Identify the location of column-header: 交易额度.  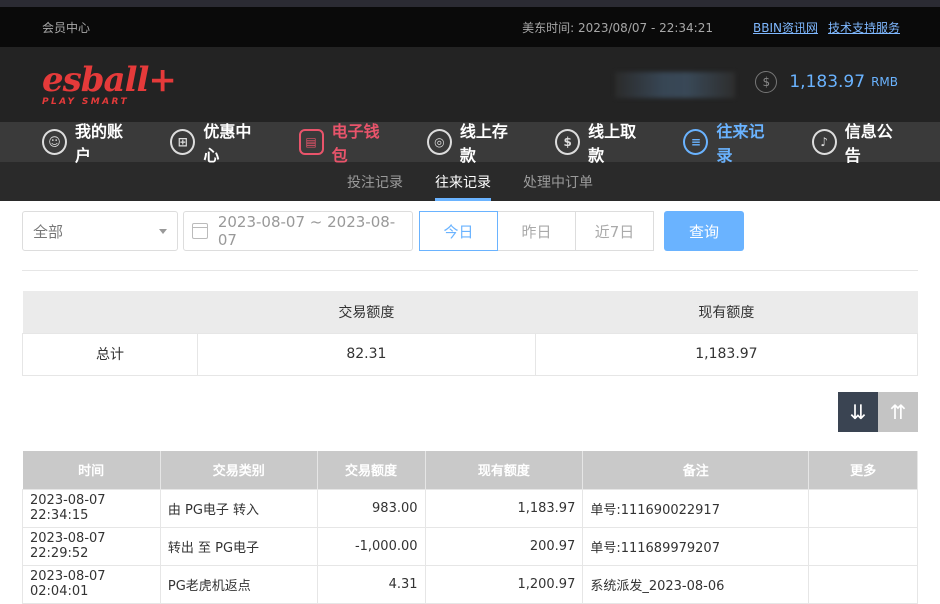
(371, 470).